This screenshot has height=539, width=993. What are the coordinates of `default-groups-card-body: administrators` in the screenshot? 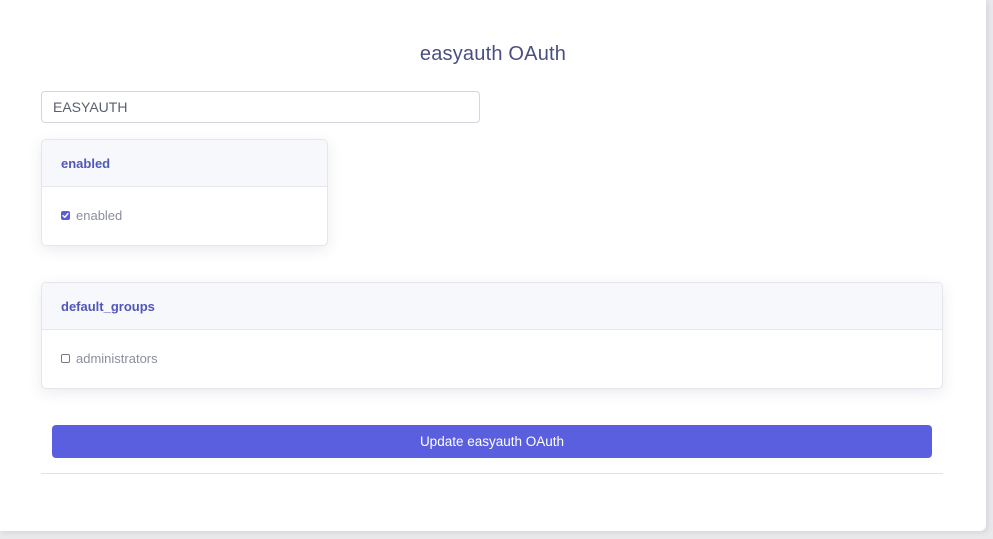 It's located at (492, 358).